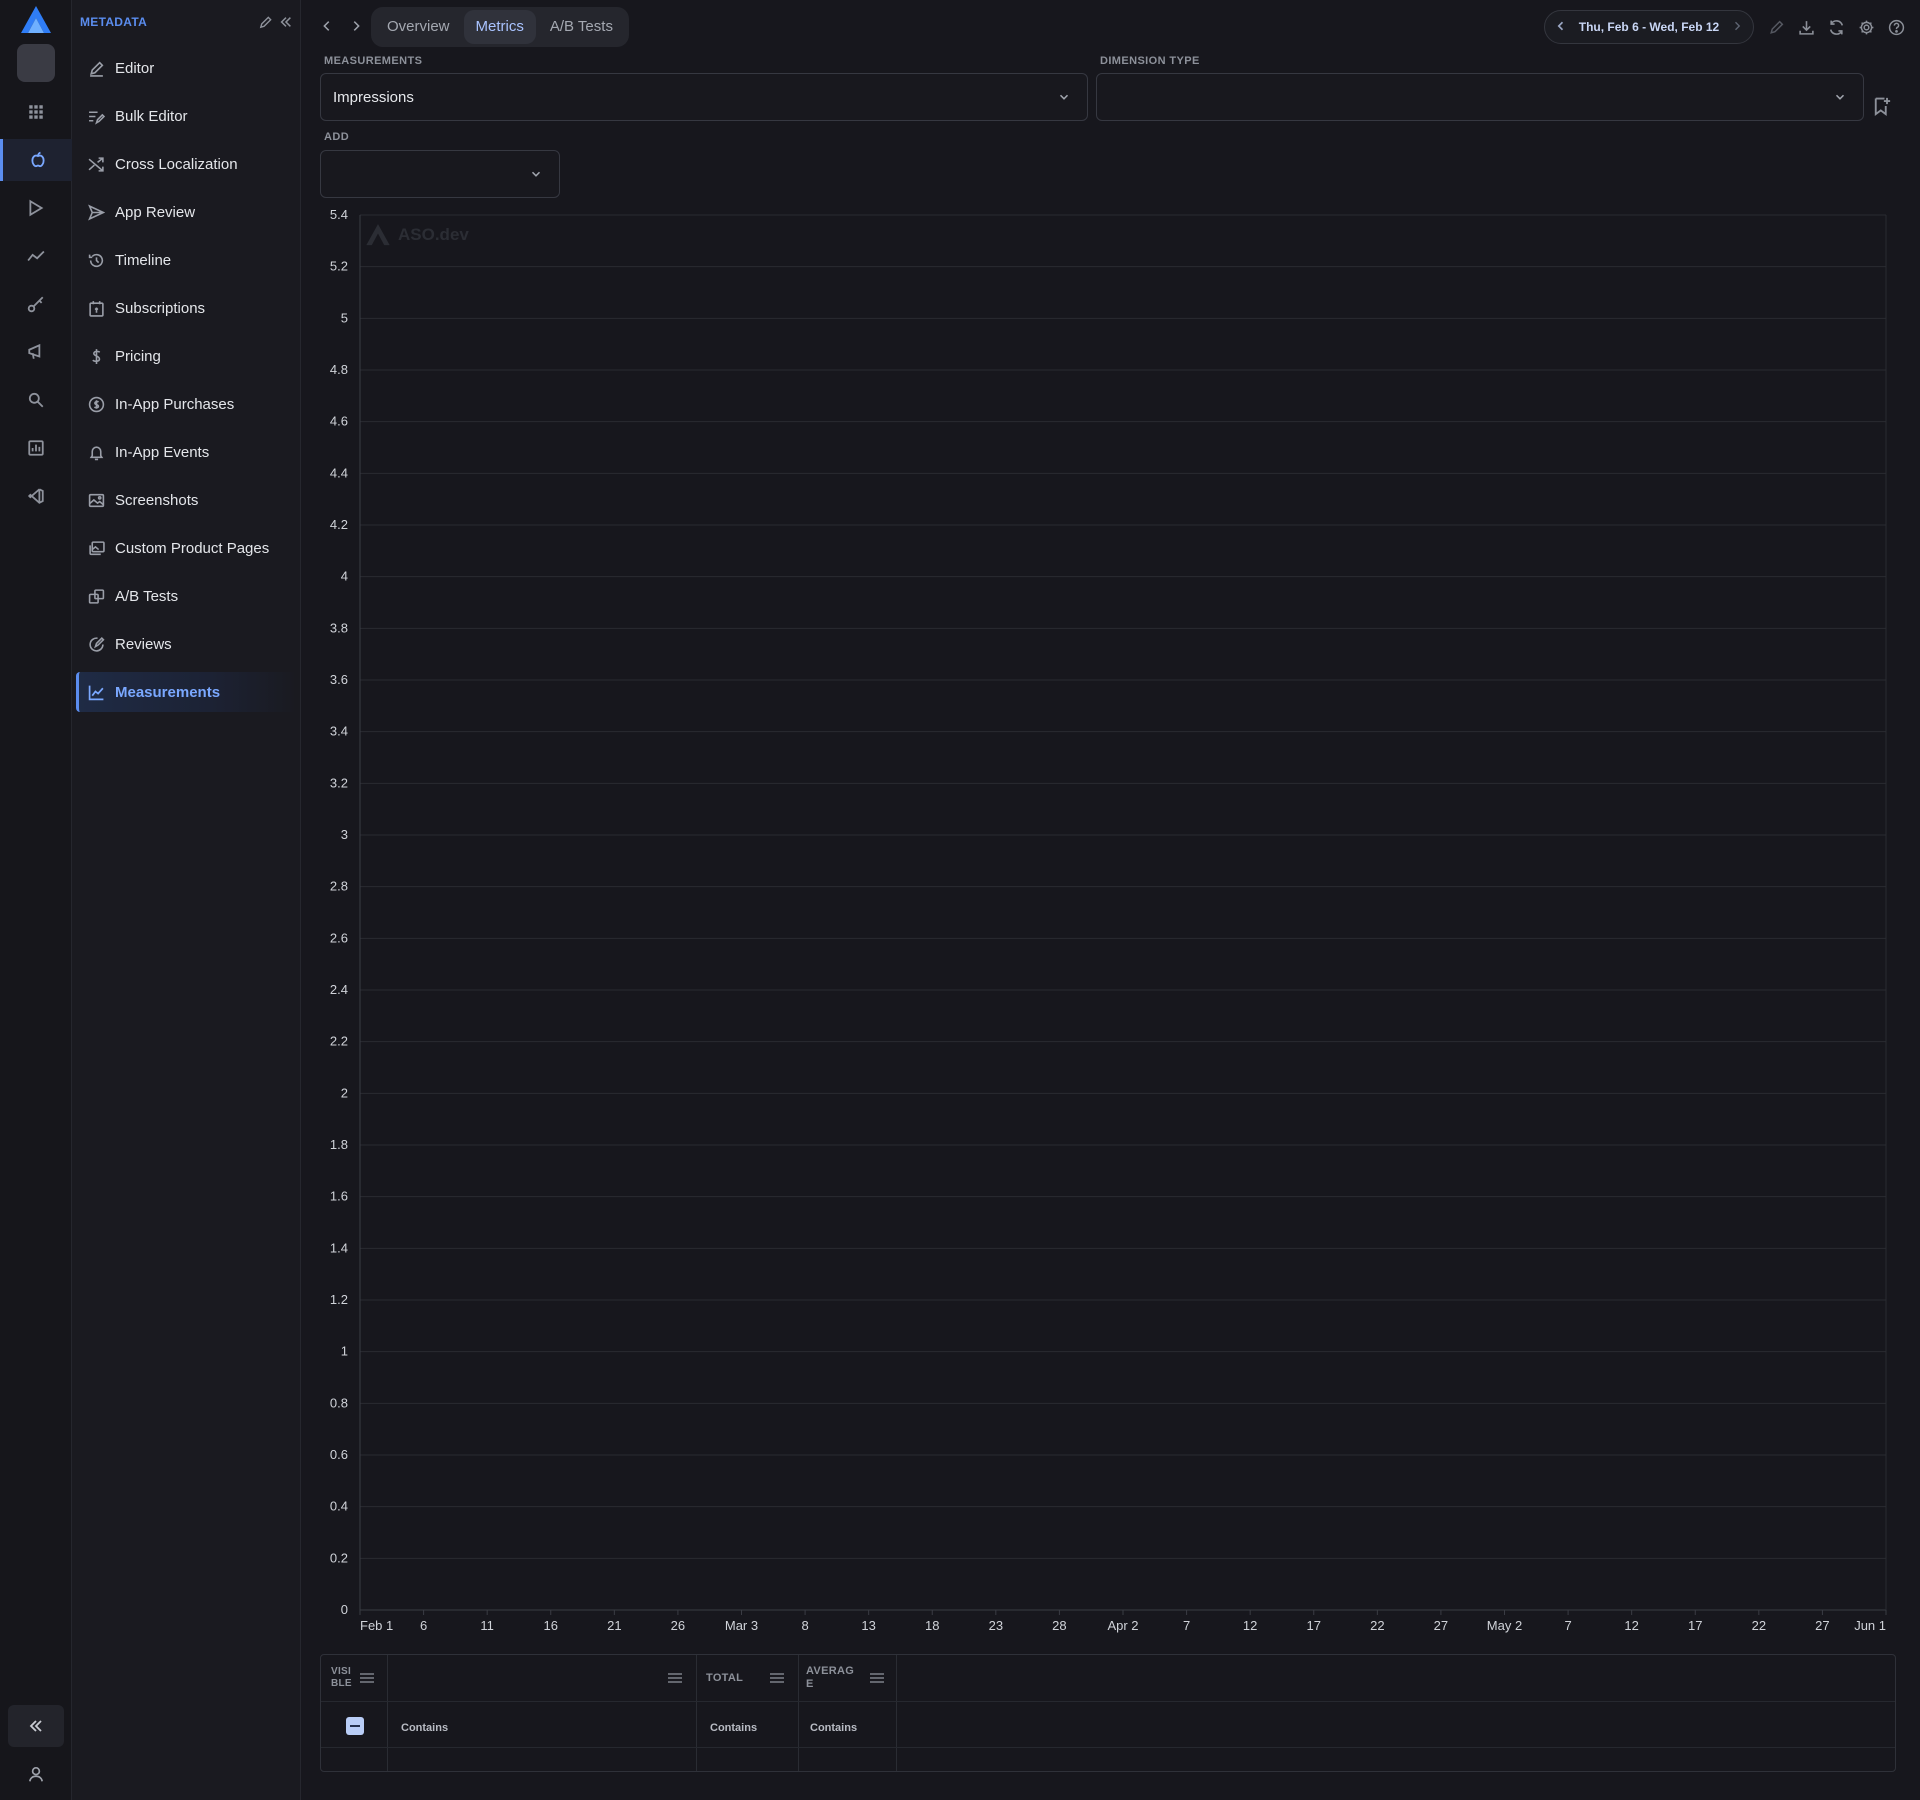  I want to click on help-icon, so click(1896, 27).